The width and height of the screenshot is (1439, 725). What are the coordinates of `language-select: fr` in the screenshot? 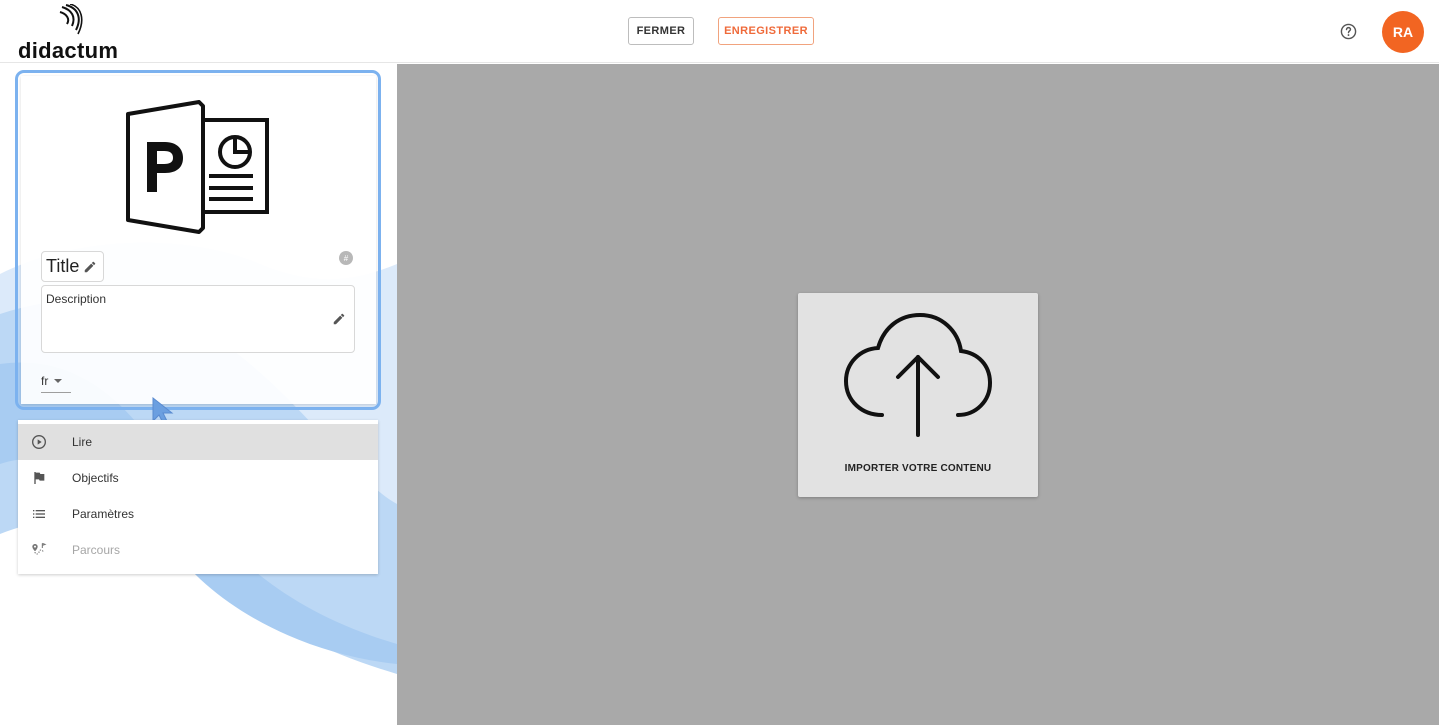 It's located at (56, 381).